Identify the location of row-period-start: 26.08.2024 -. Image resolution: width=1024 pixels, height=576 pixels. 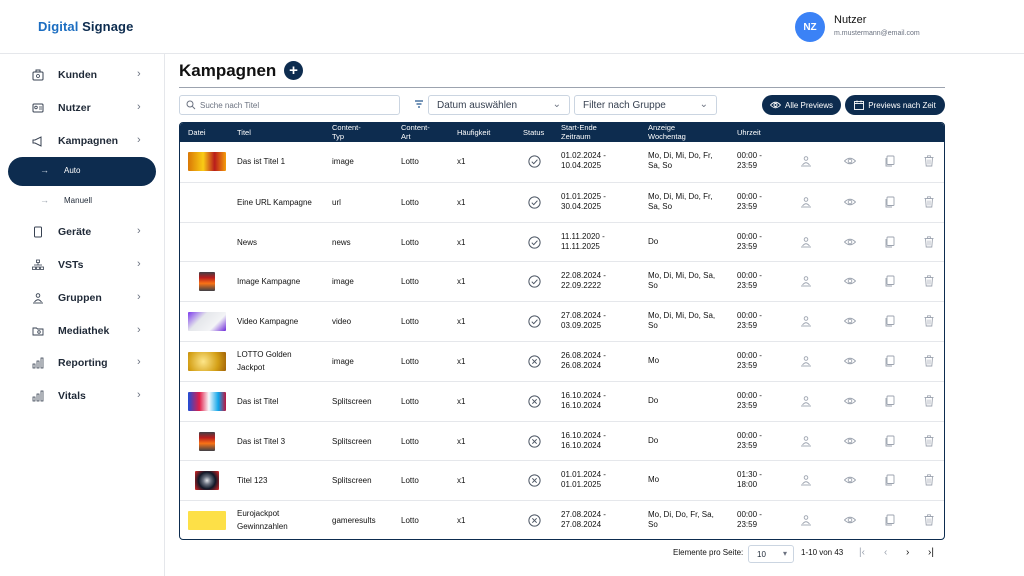
(583, 355).